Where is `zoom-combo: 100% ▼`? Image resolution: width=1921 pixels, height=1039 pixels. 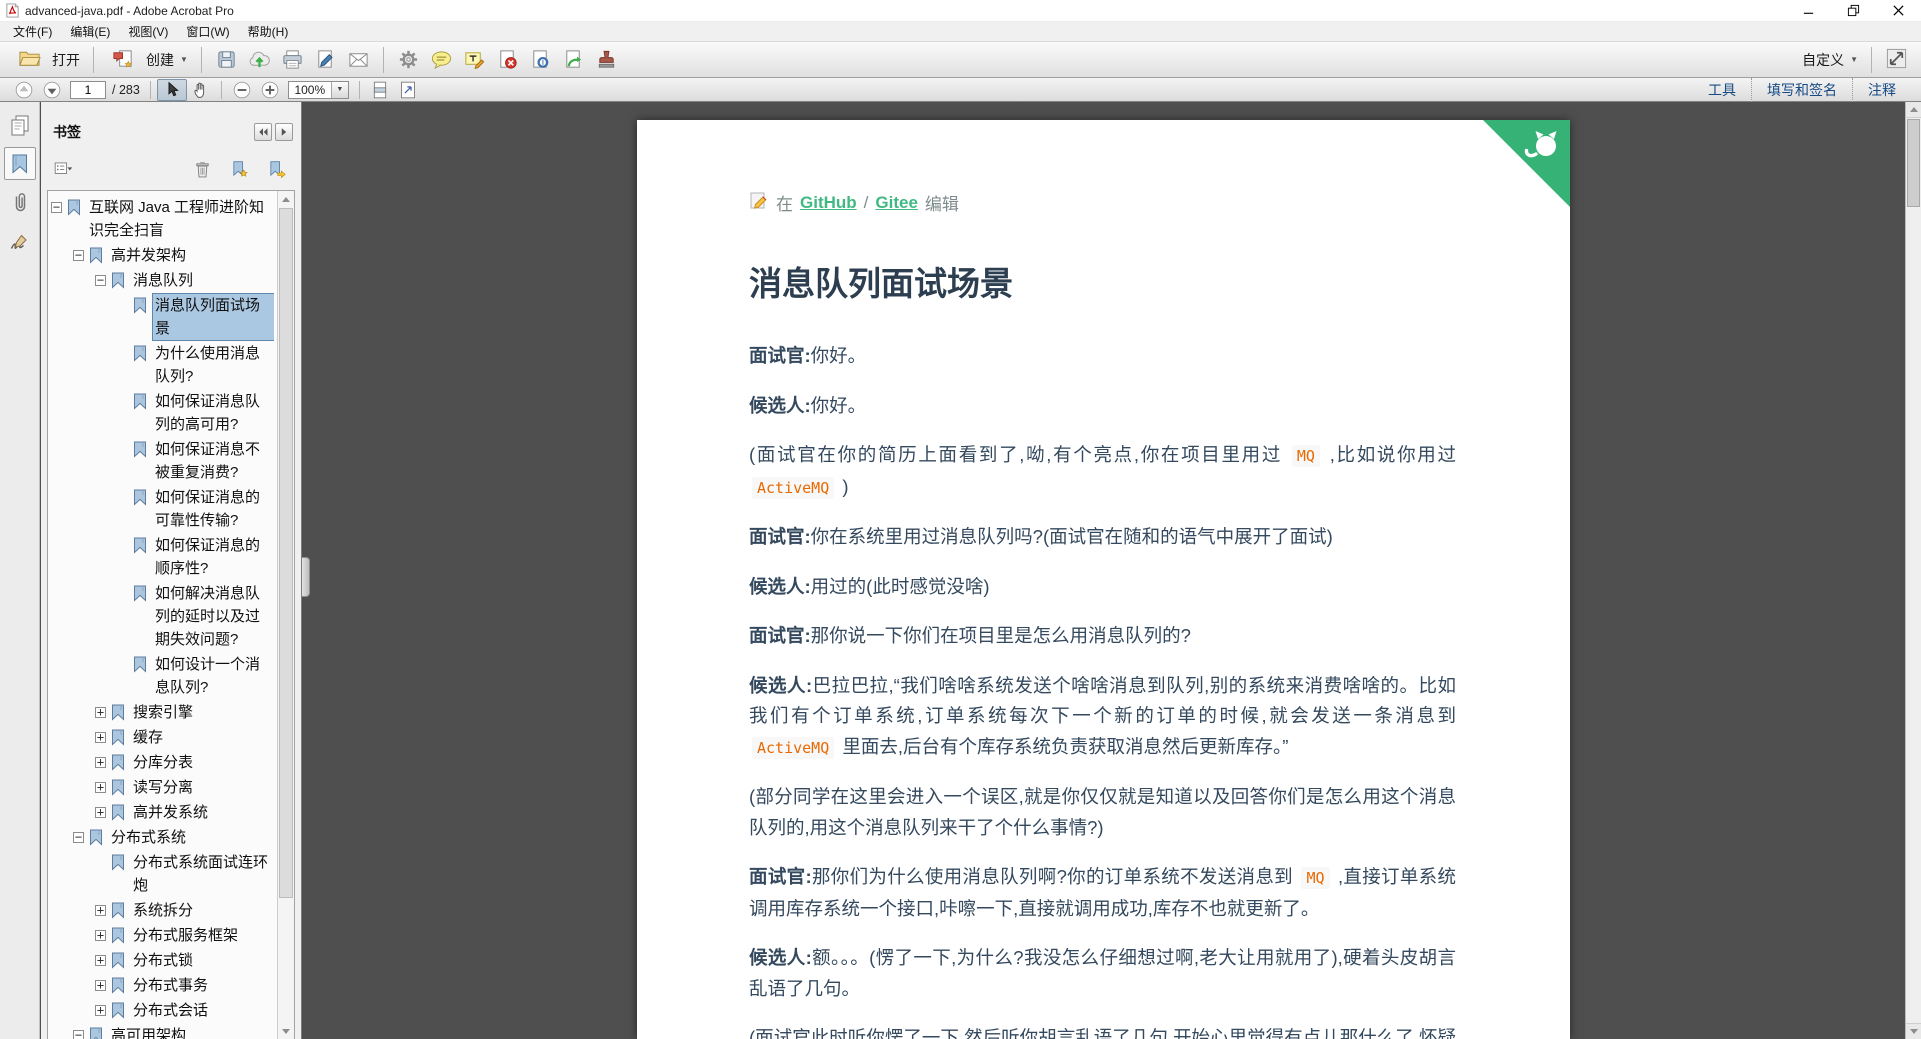
zoom-combo: 100% ▼ is located at coordinates (318, 89).